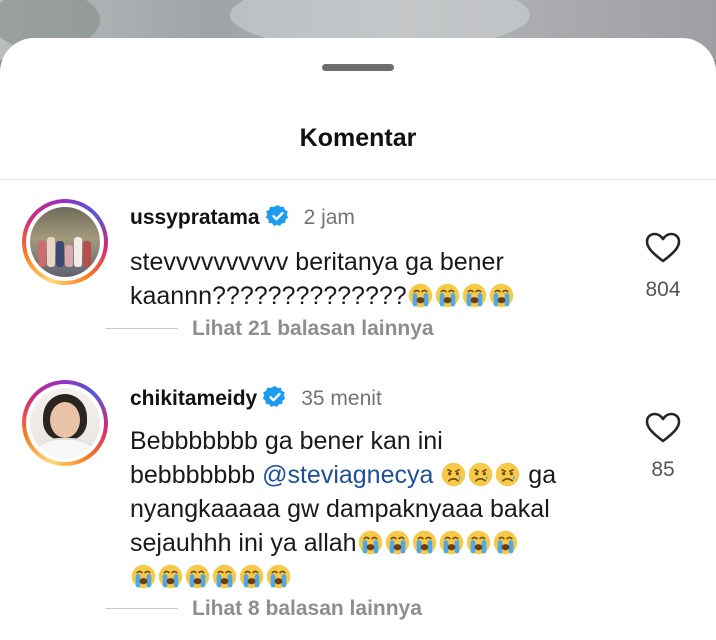 This screenshot has height=640, width=716. I want to click on comment-text-line: Bebbbbbbb ga bener kan ini, so click(286, 441).